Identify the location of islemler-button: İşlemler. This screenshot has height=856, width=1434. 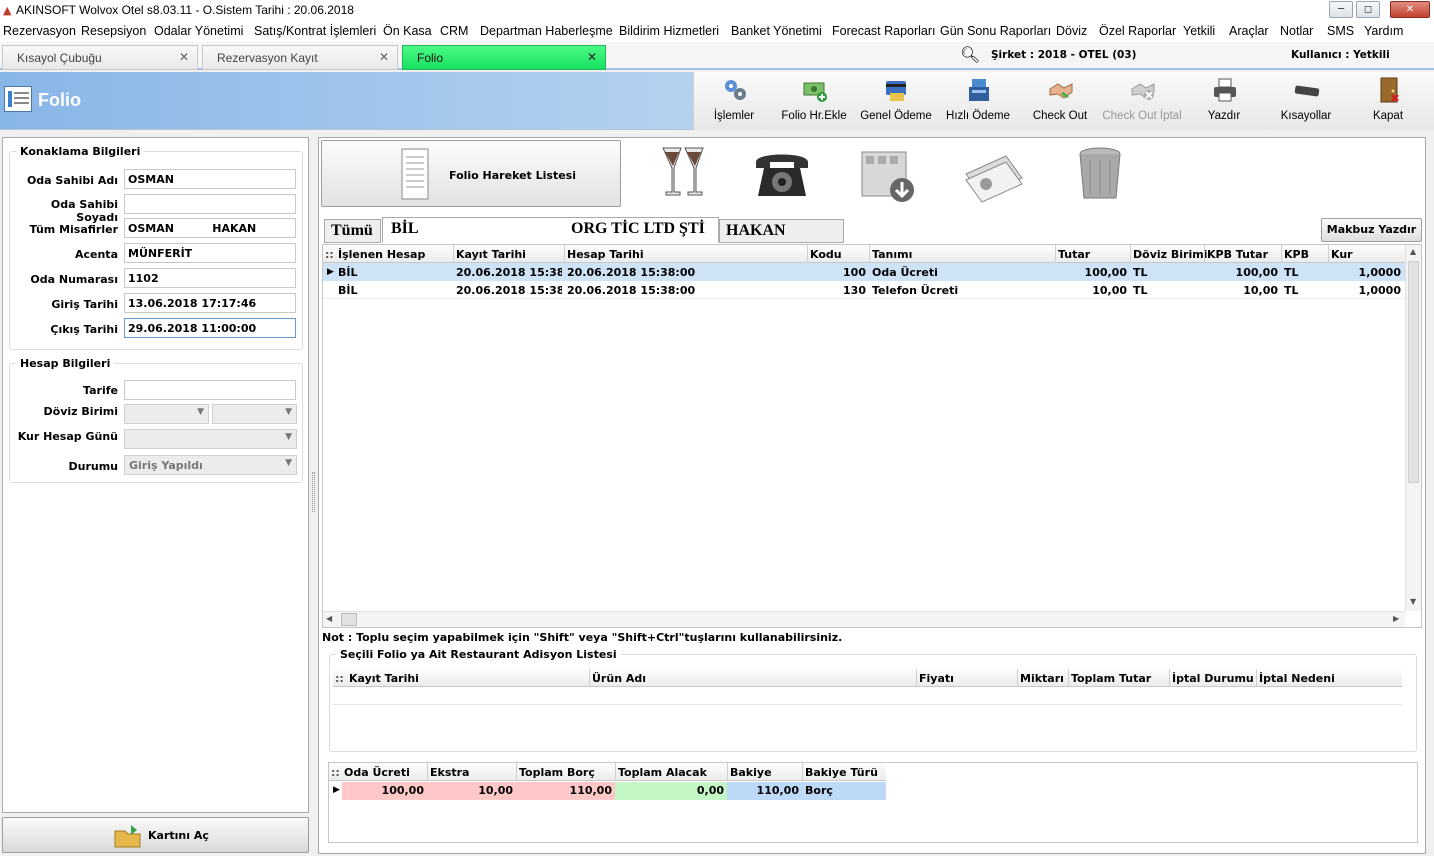
(734, 101).